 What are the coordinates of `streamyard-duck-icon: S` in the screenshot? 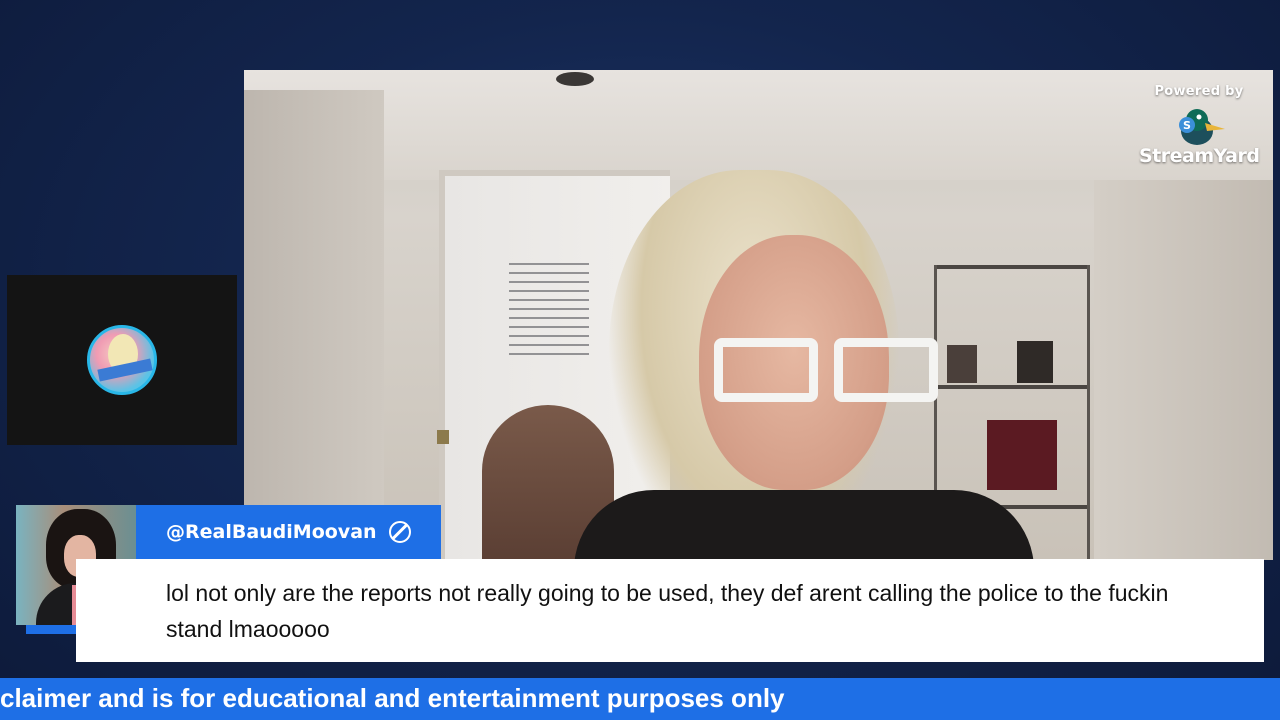 It's located at (1202, 127).